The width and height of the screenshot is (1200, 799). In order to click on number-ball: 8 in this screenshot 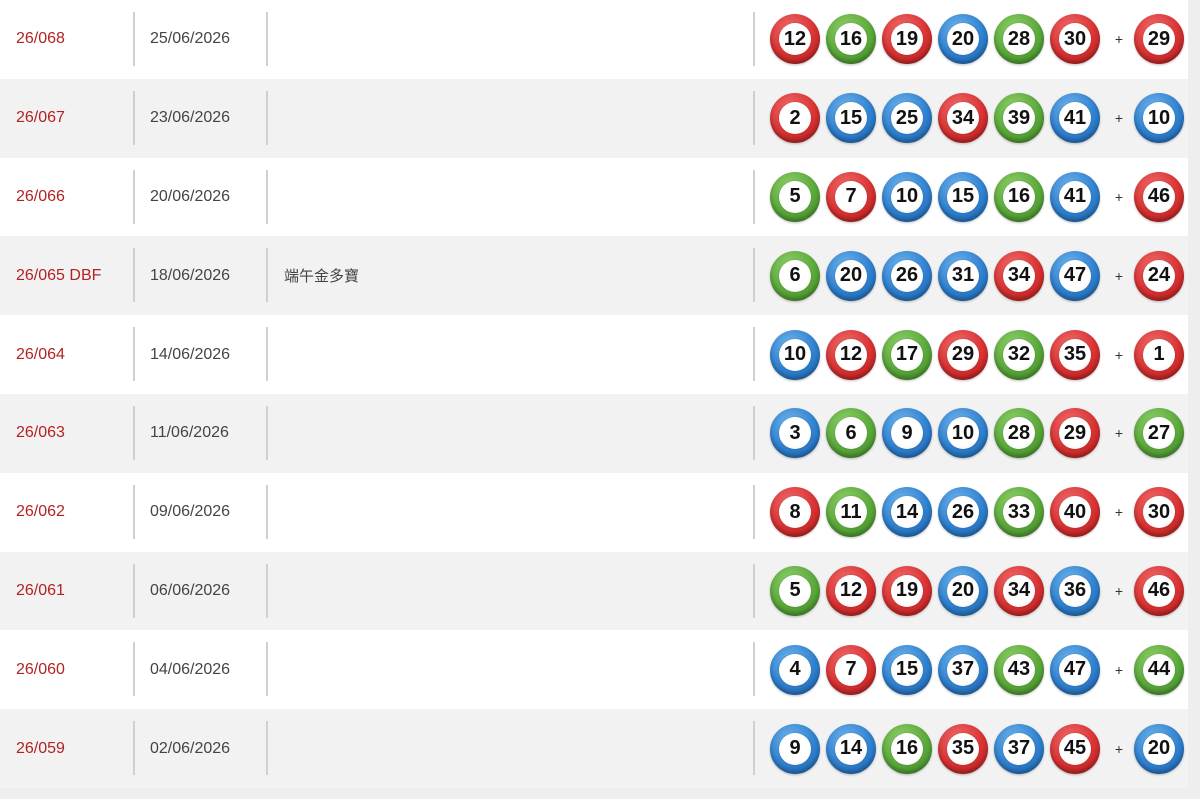, I will do `click(795, 512)`.